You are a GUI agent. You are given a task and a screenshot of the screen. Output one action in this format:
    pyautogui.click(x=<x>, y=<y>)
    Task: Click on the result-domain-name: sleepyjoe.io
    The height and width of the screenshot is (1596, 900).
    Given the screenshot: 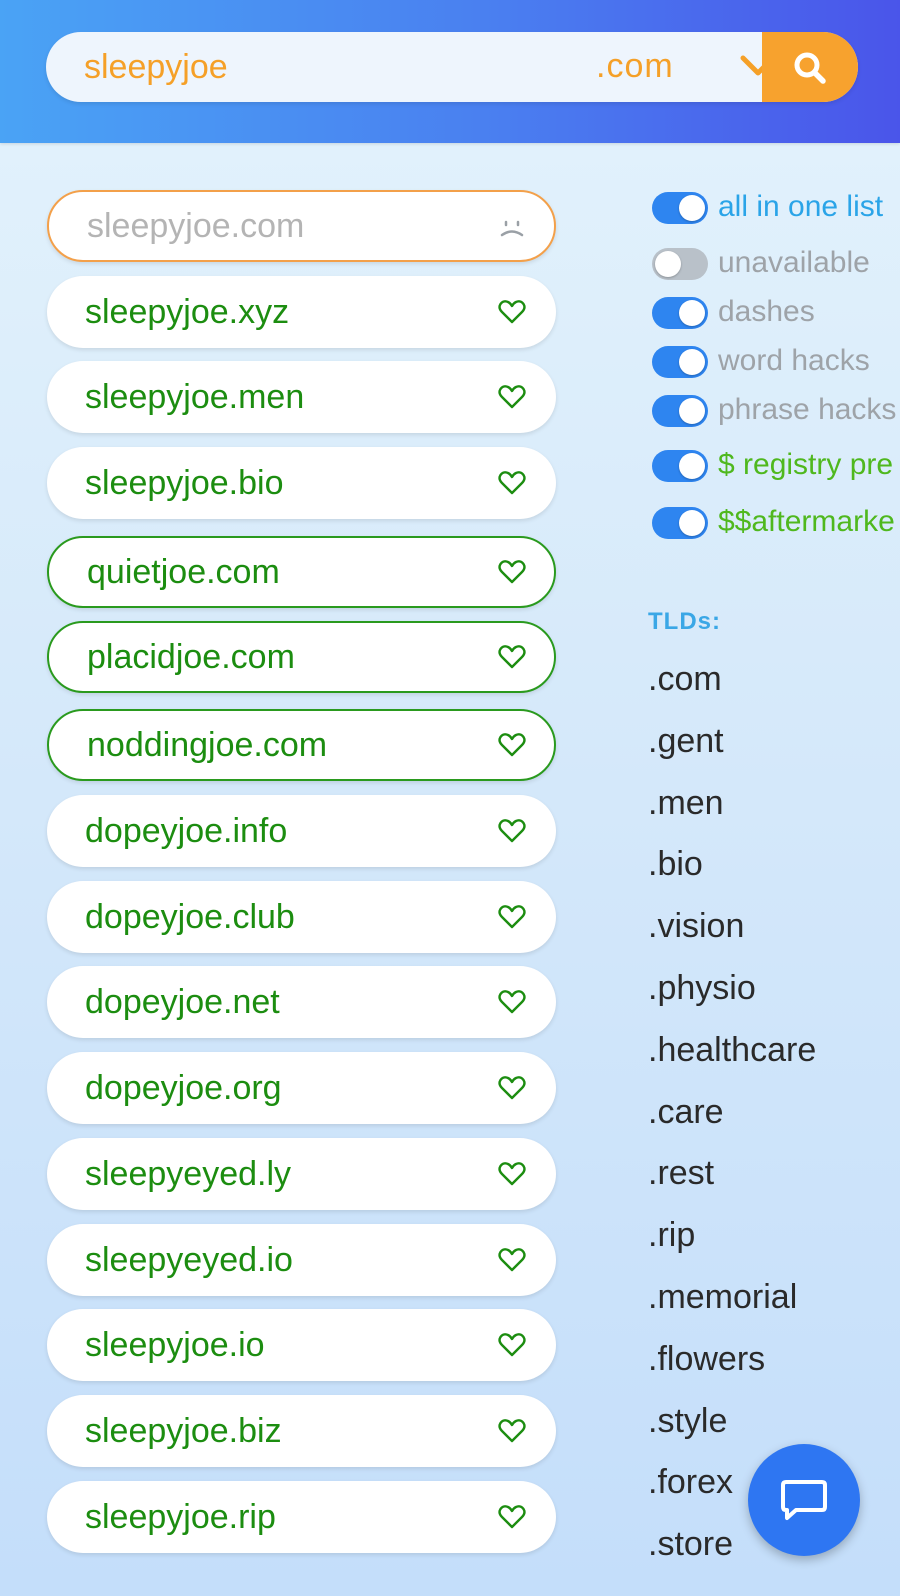 What is the action you would take?
    pyautogui.click(x=175, y=1345)
    